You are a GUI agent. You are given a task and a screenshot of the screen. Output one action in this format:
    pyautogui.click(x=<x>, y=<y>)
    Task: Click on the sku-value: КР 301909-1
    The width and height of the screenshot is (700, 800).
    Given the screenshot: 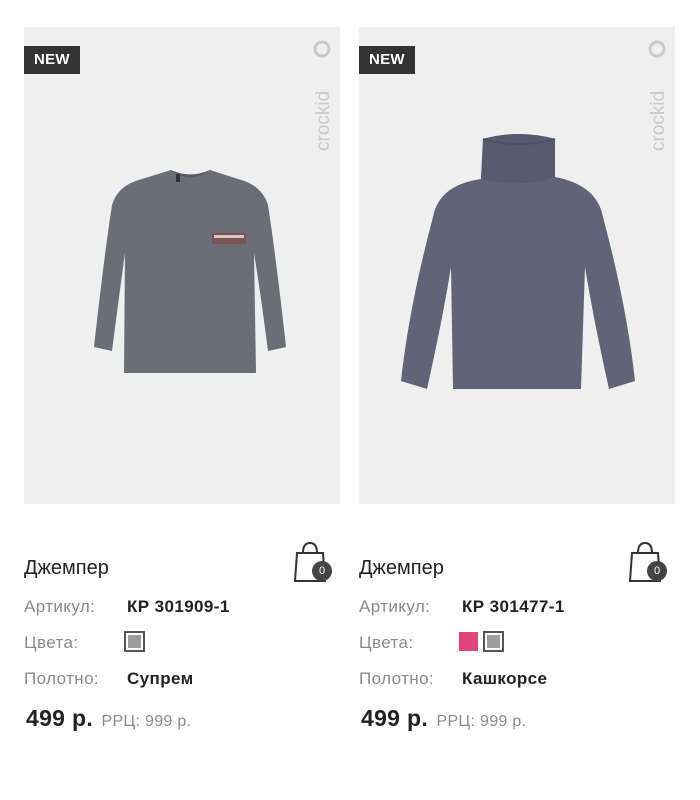 What is the action you would take?
    pyautogui.click(x=178, y=606)
    